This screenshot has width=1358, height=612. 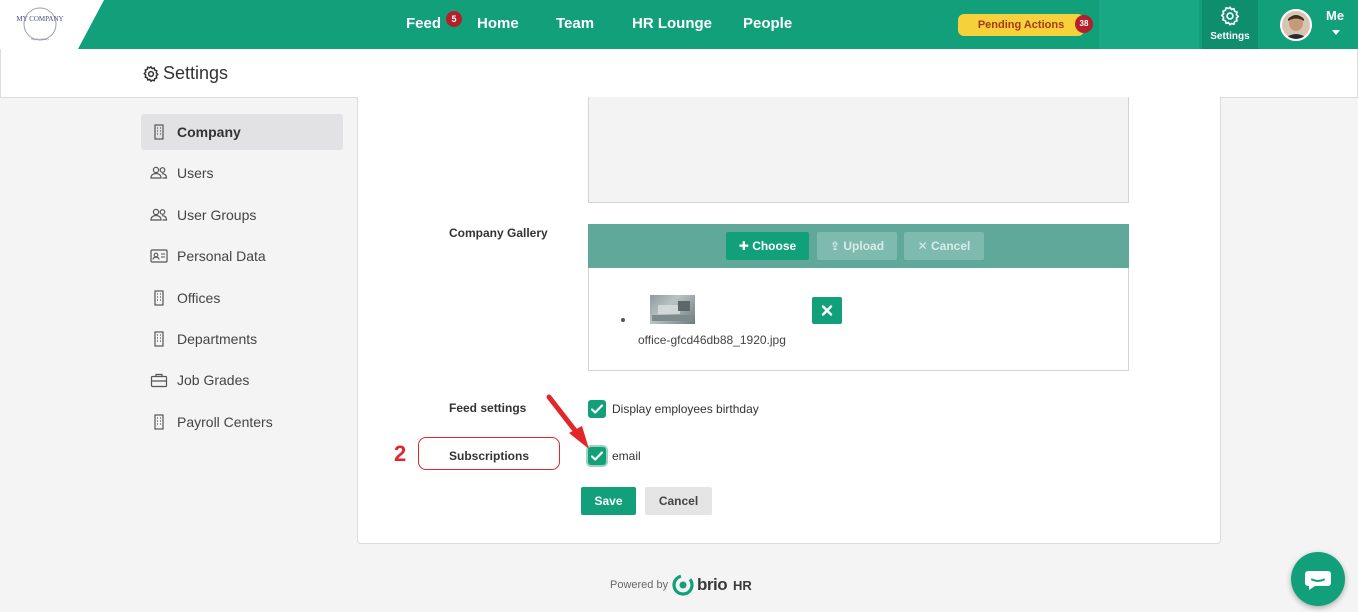 What do you see at coordinates (679, 73) in the screenshot?
I see `page-header: Settings` at bounding box center [679, 73].